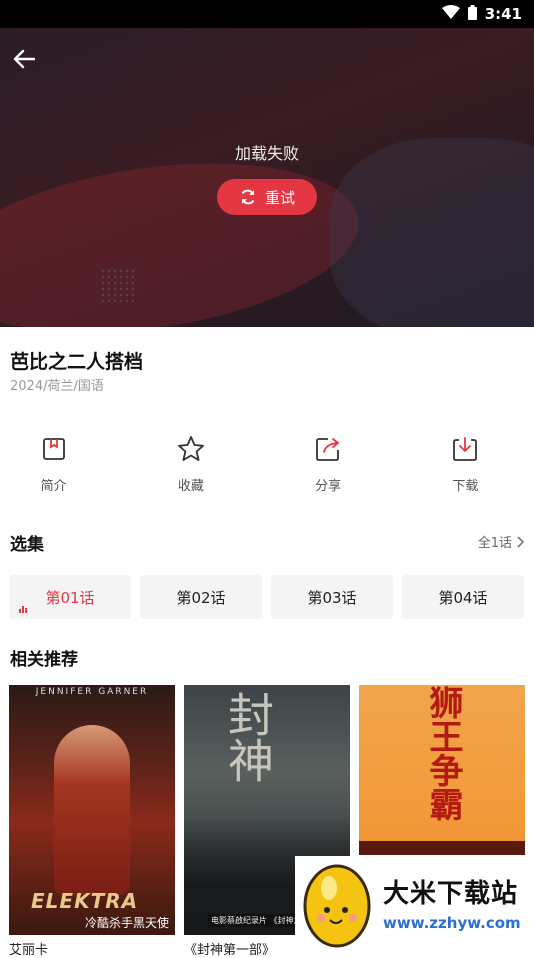 The image size is (534, 958). Describe the element at coordinates (328, 463) in the screenshot. I see `share-button: 分享` at that location.